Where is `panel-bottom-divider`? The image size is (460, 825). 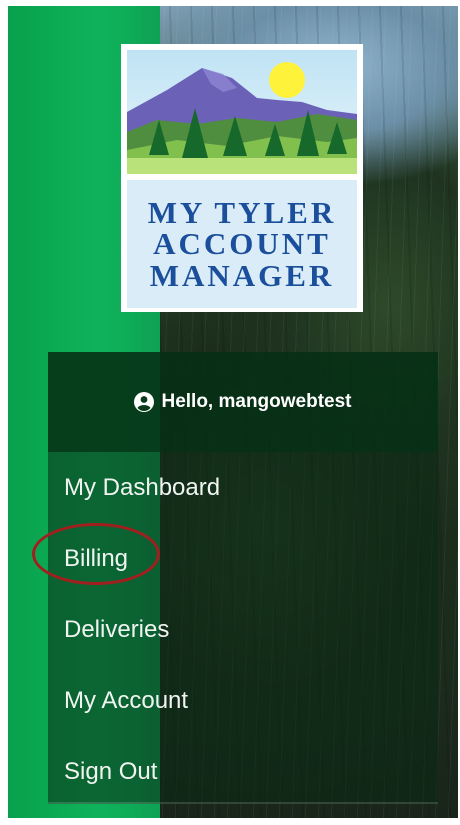 panel-bottom-divider is located at coordinates (243, 803).